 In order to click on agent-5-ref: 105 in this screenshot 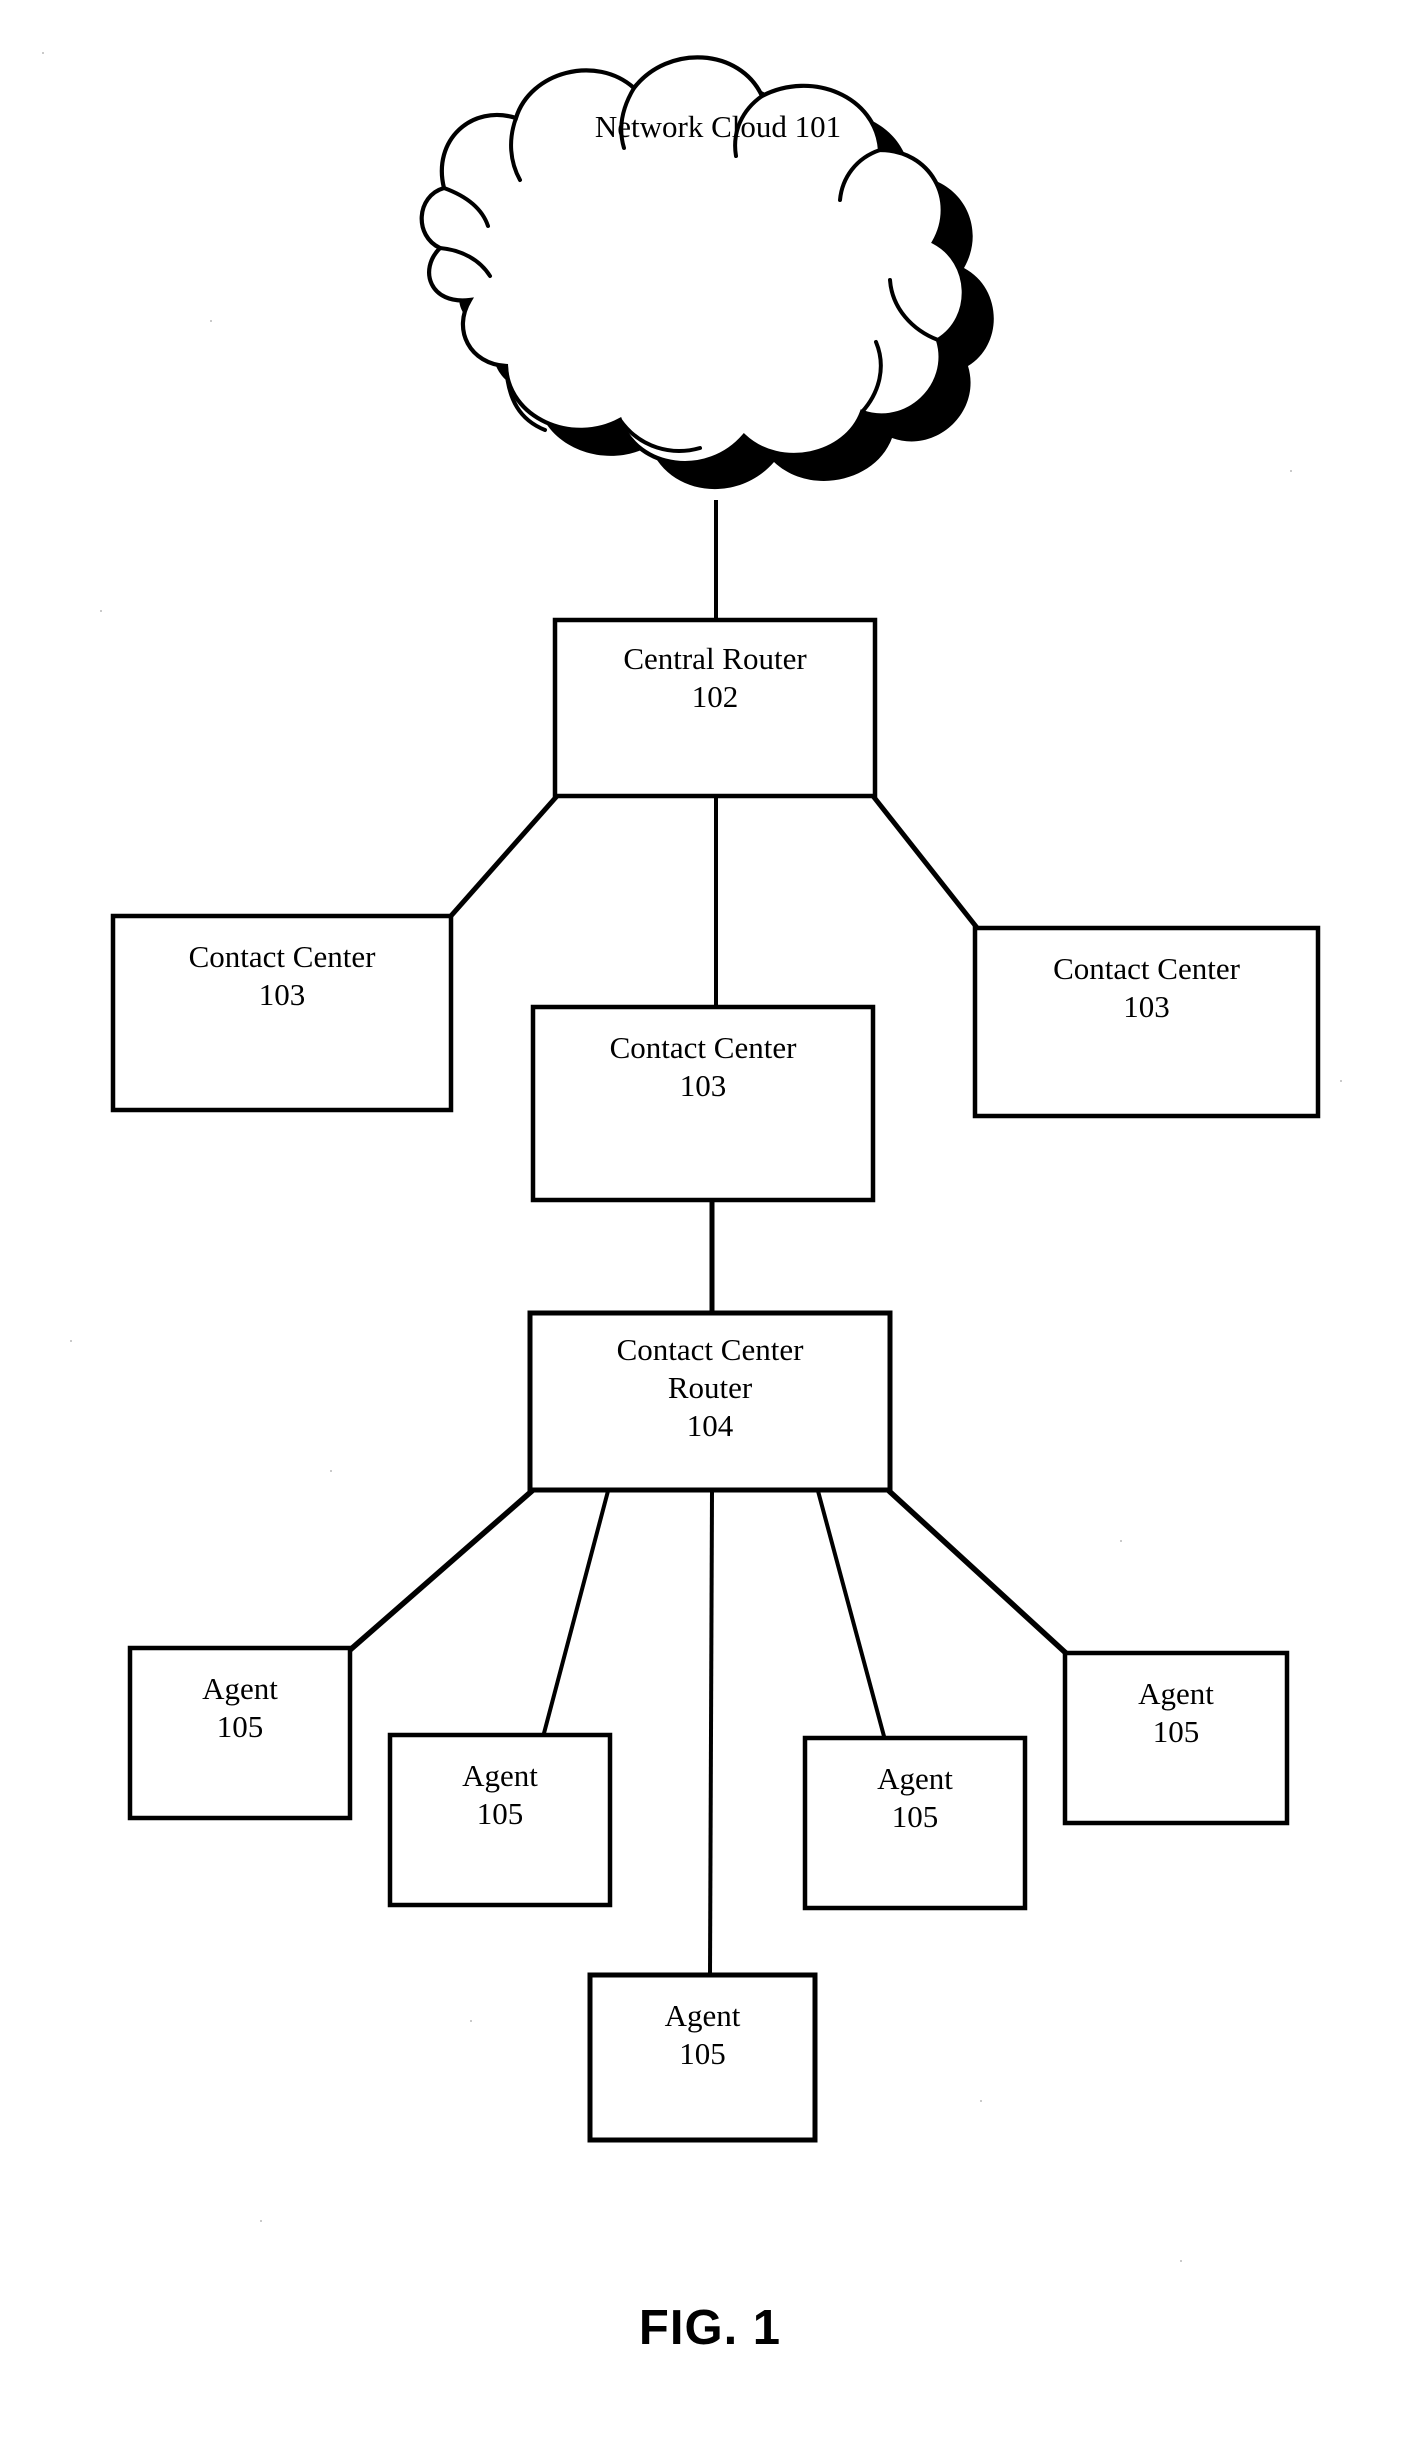, I will do `click(1176, 1731)`.